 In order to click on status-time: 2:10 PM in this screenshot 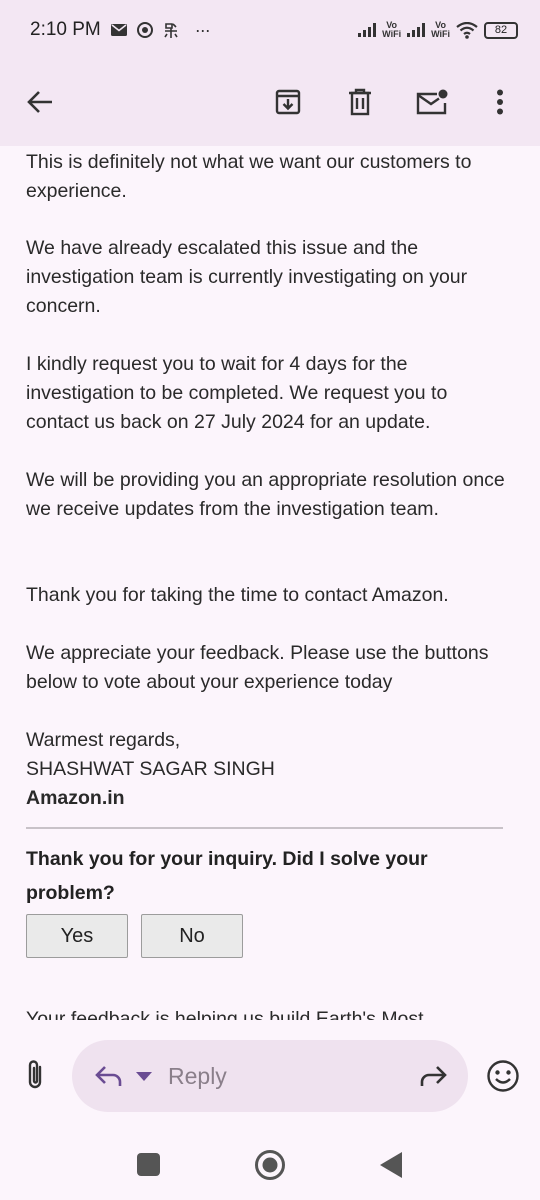, I will do `click(65, 29)`.